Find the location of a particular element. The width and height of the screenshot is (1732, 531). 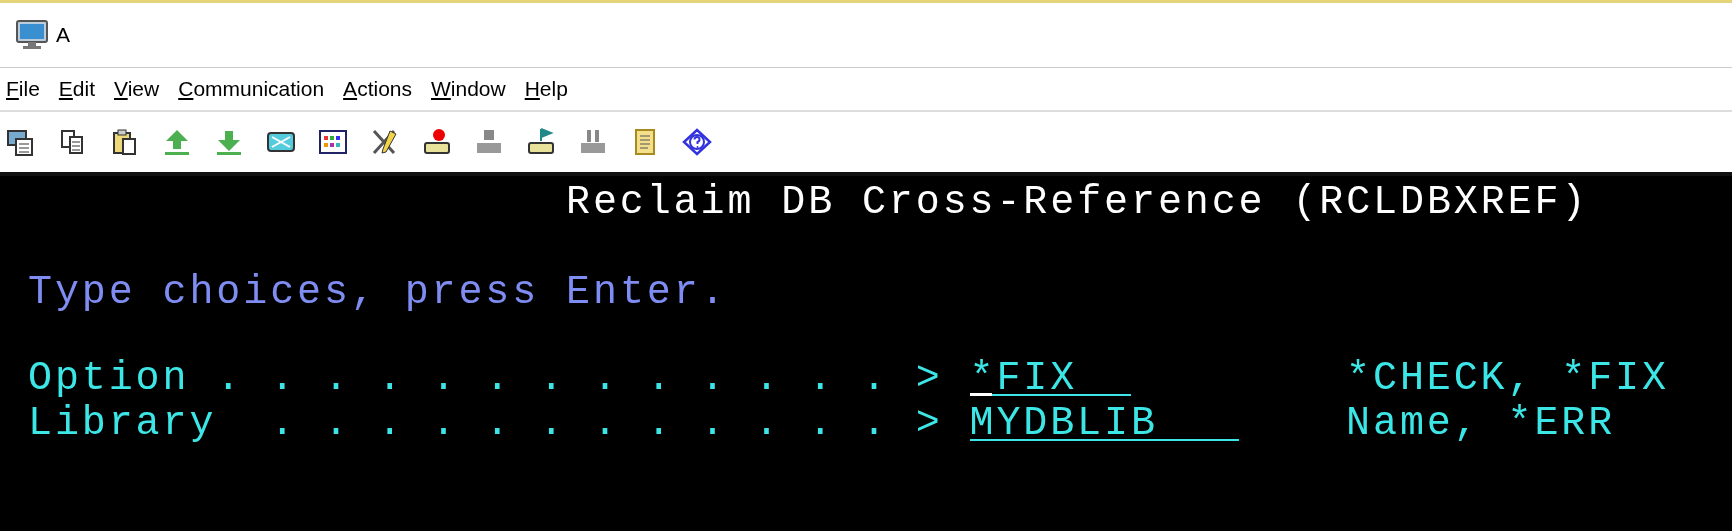

menu-item: View is located at coordinates (137, 89).